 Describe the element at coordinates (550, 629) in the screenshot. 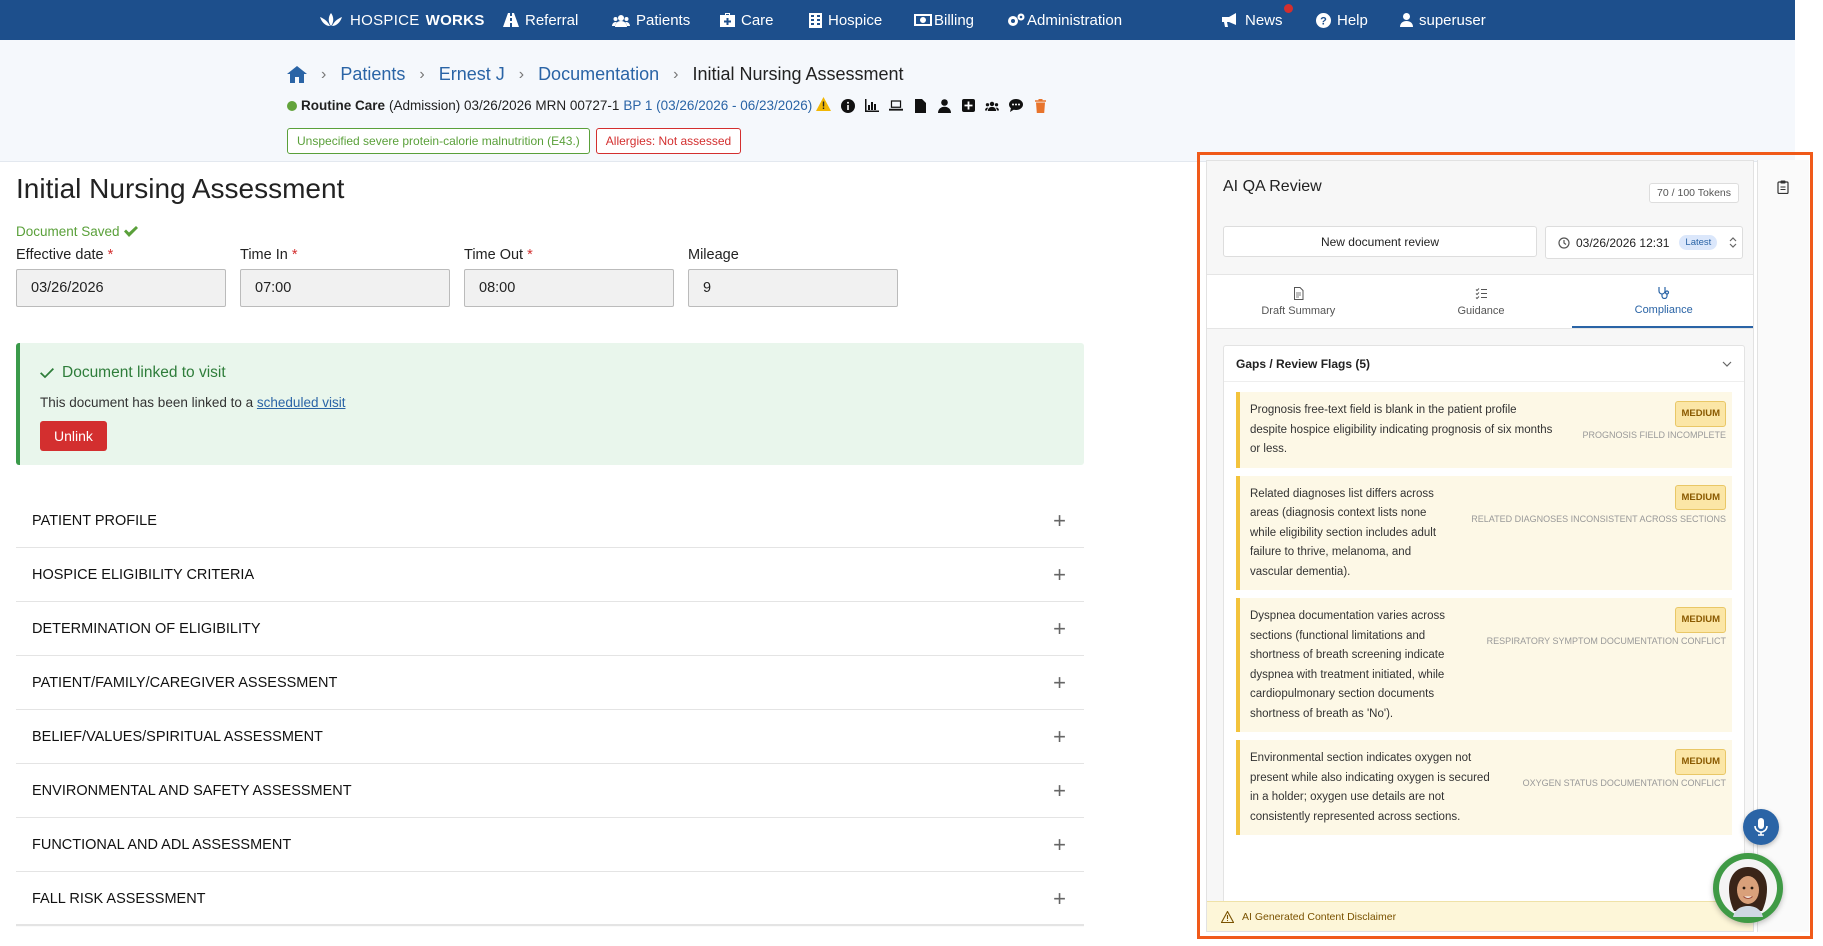

I see `section-determination-eligibility: DETERMINATION OF ELIGIBILITY +` at that location.